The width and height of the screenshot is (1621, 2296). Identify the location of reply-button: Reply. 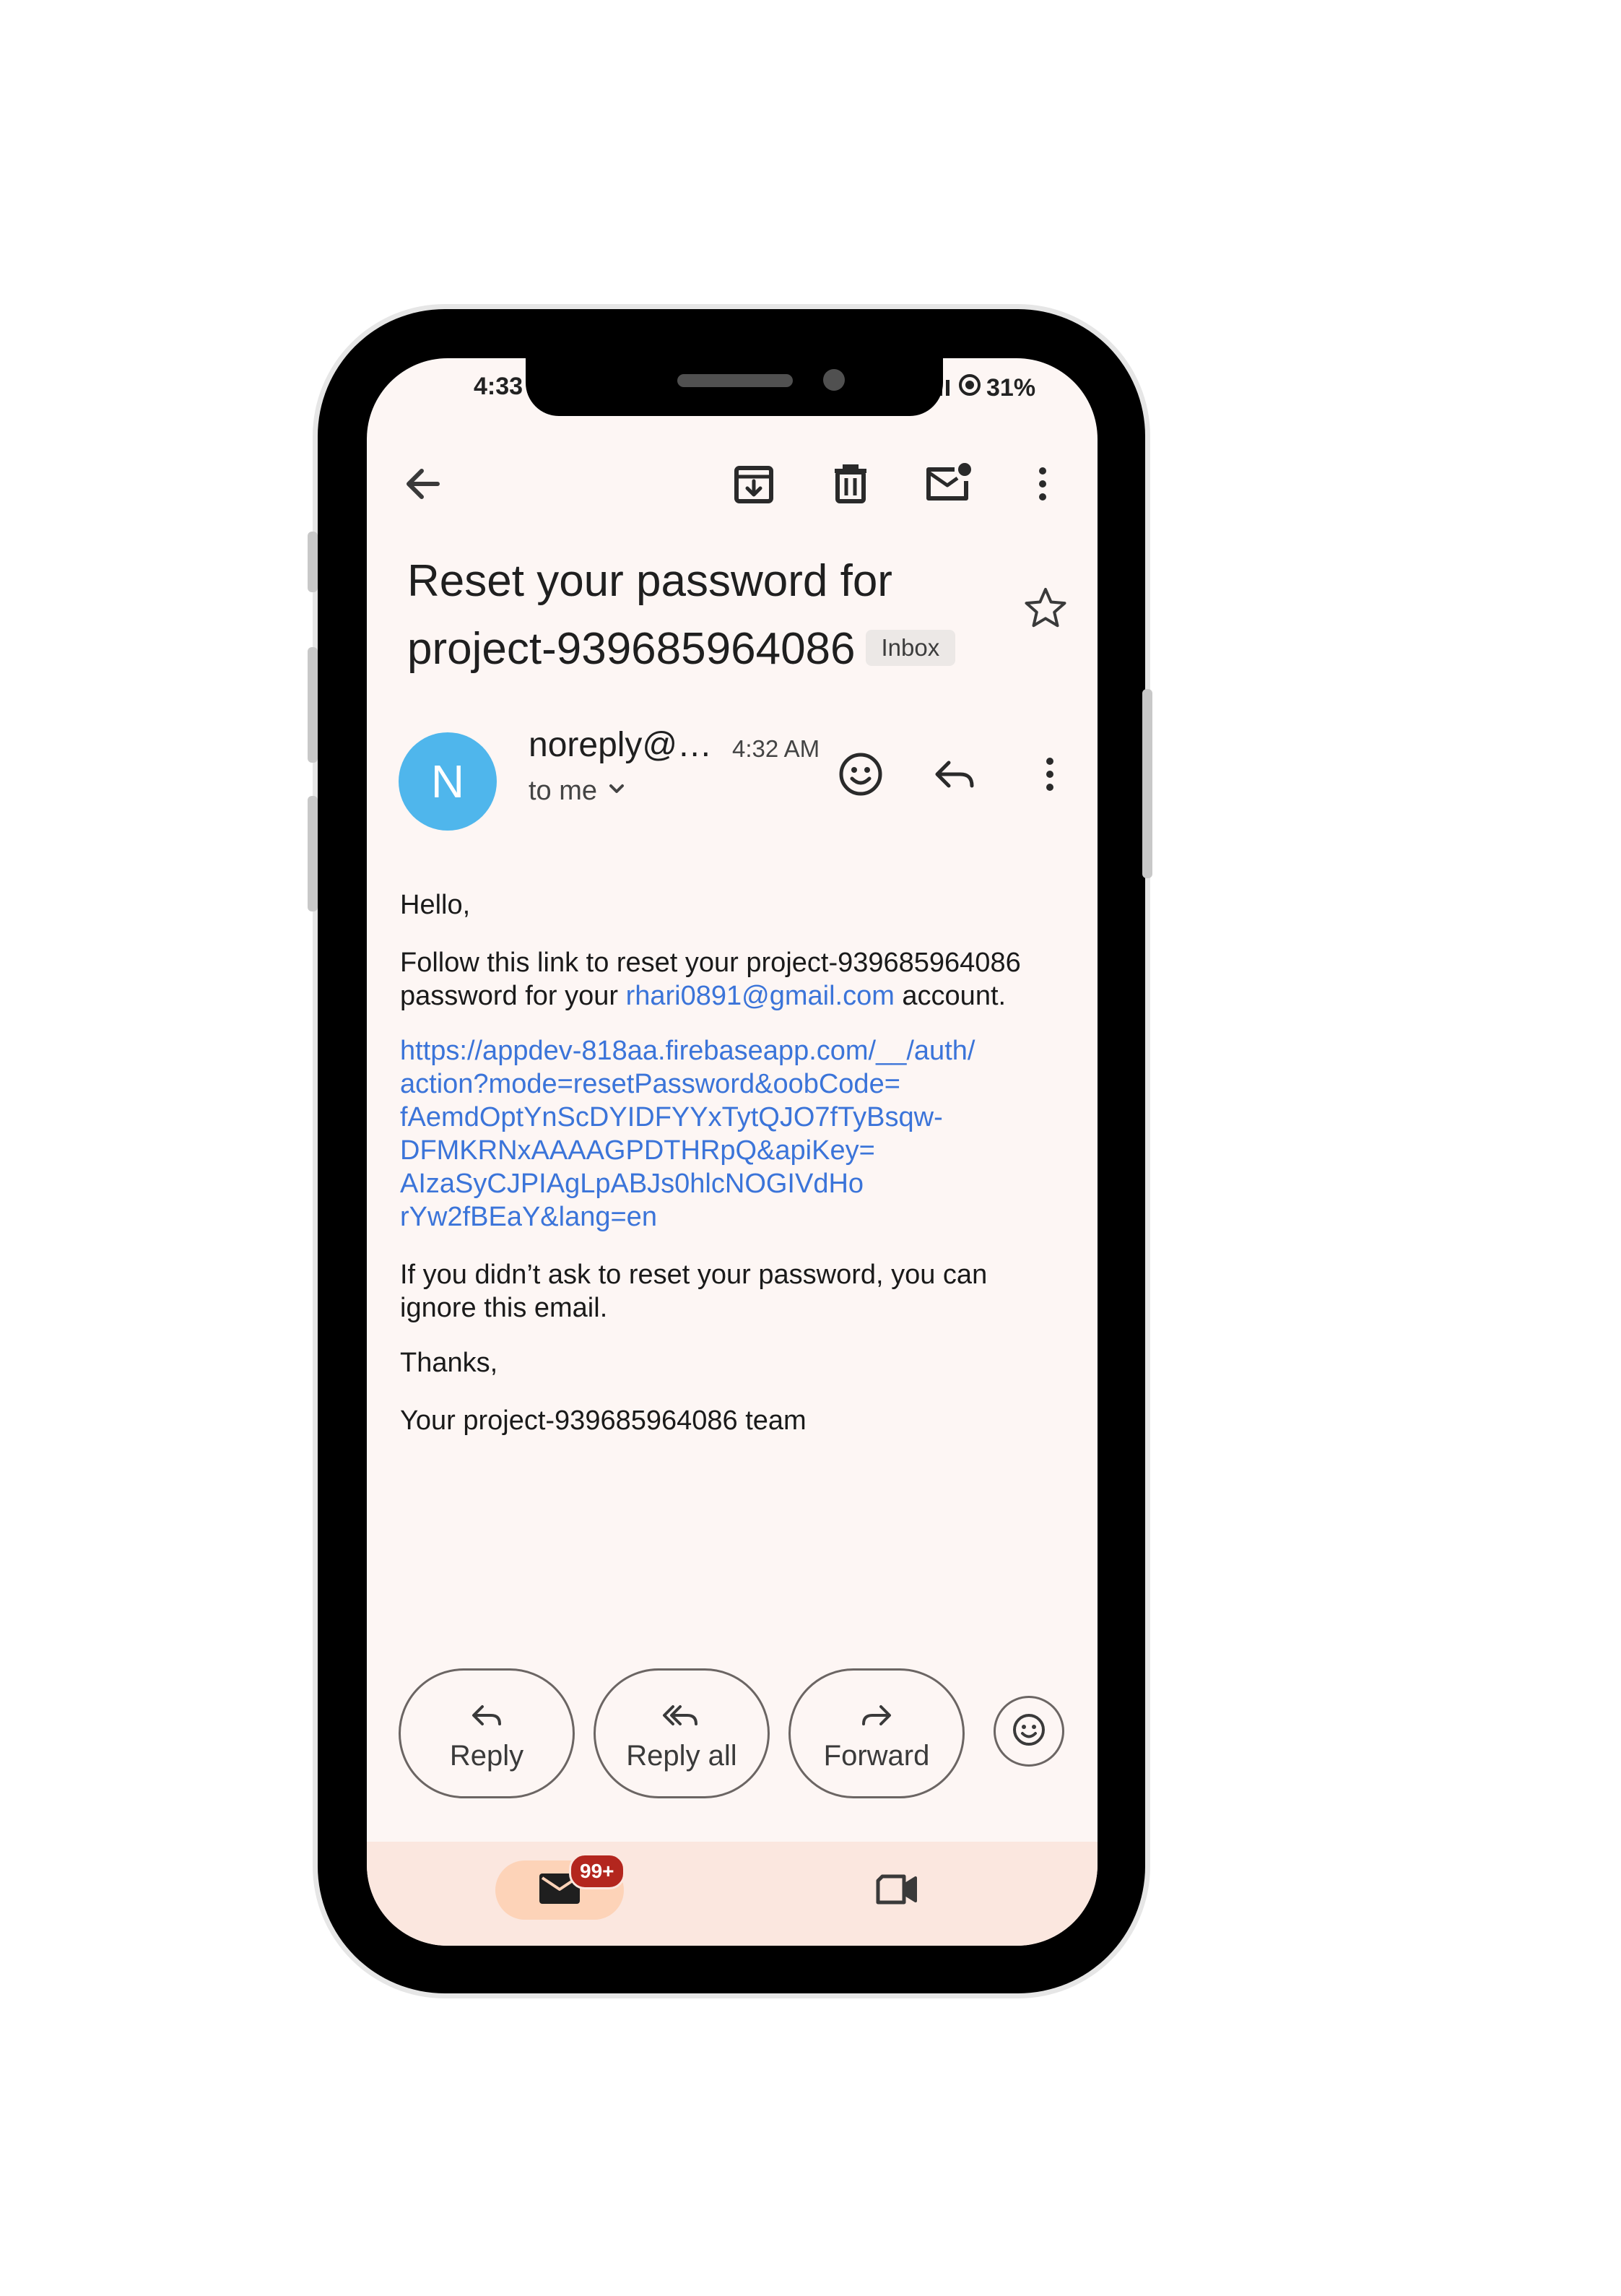
(487, 1733).